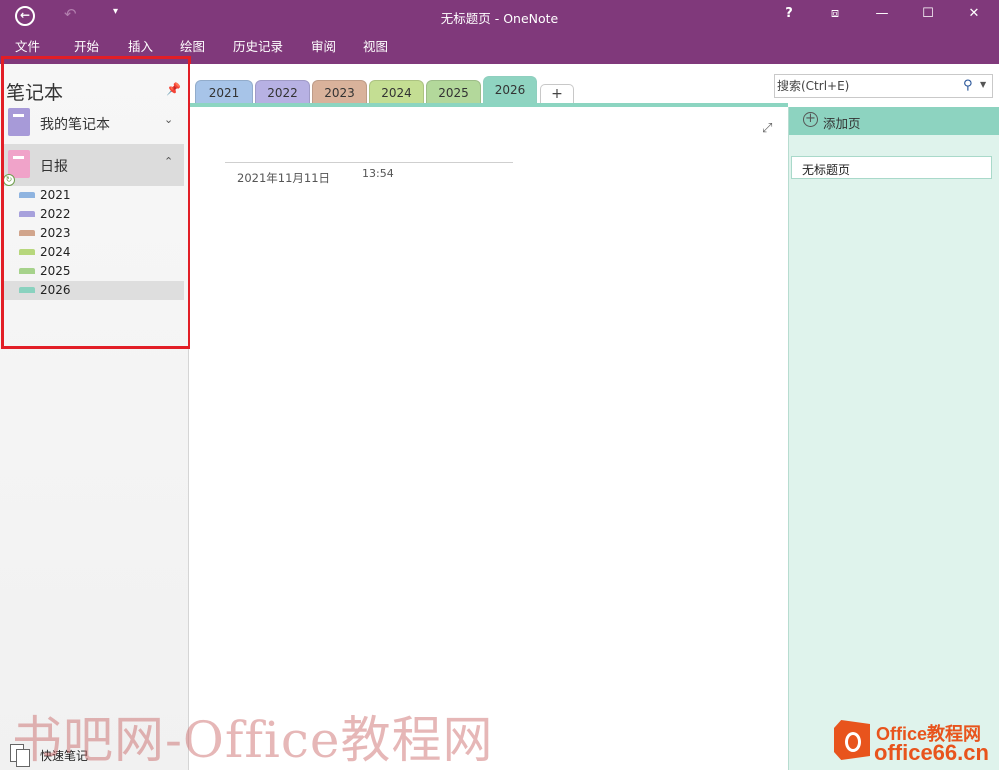 The height and width of the screenshot is (770, 999). What do you see at coordinates (27, 45) in the screenshot?
I see `tab-file: 文件` at bounding box center [27, 45].